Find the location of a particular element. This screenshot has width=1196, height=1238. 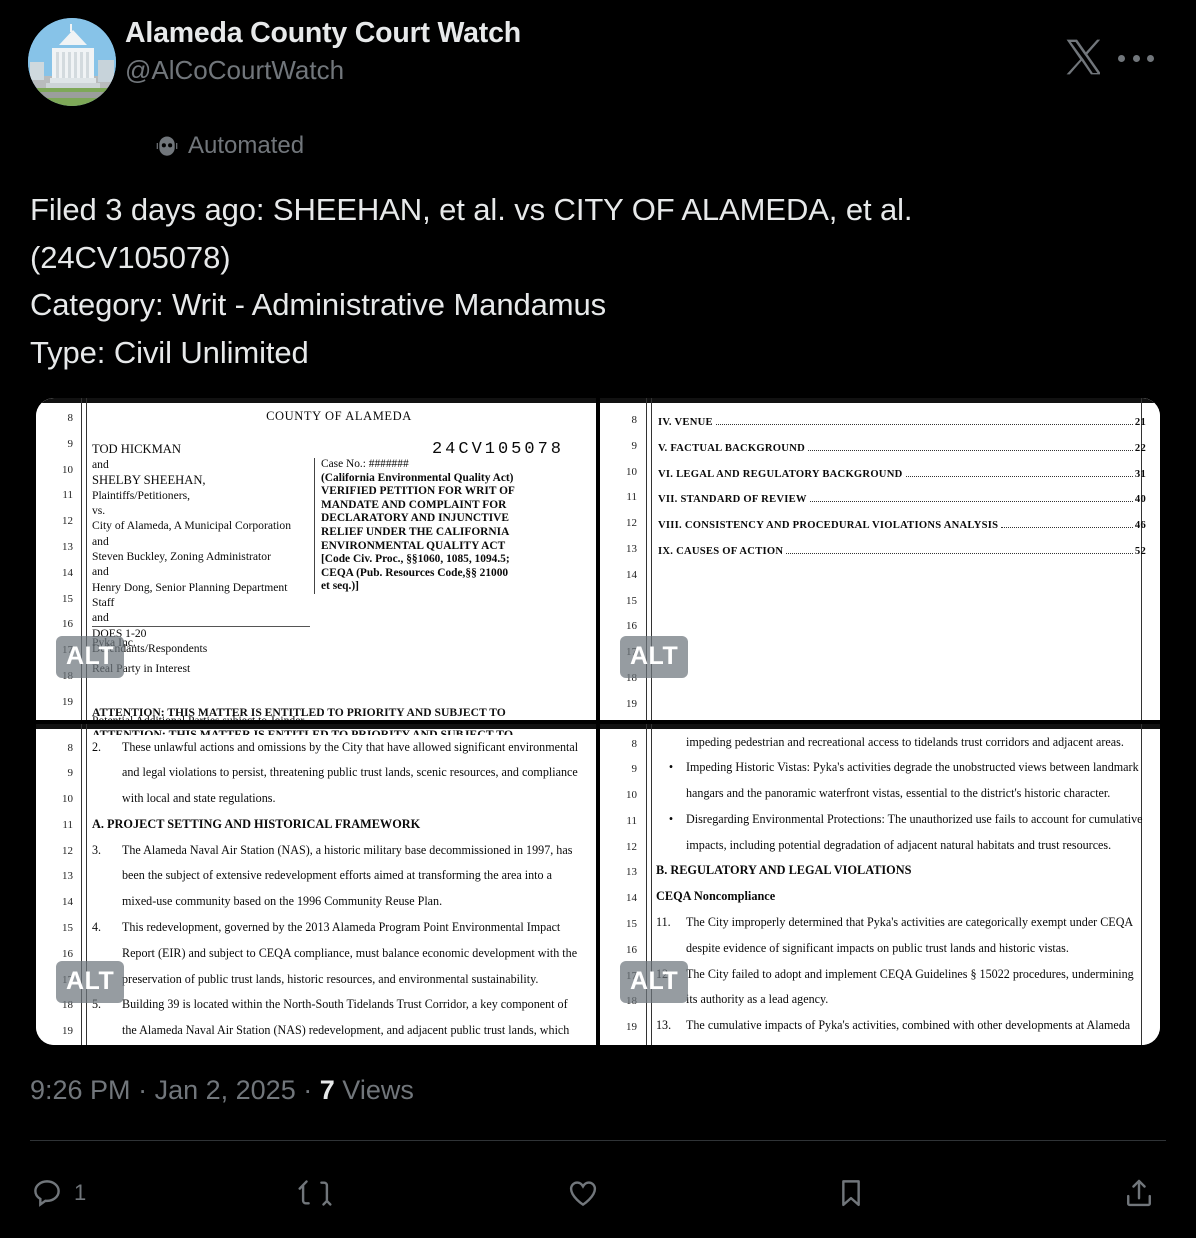

toc-page: 52 is located at coordinates (1140, 551).